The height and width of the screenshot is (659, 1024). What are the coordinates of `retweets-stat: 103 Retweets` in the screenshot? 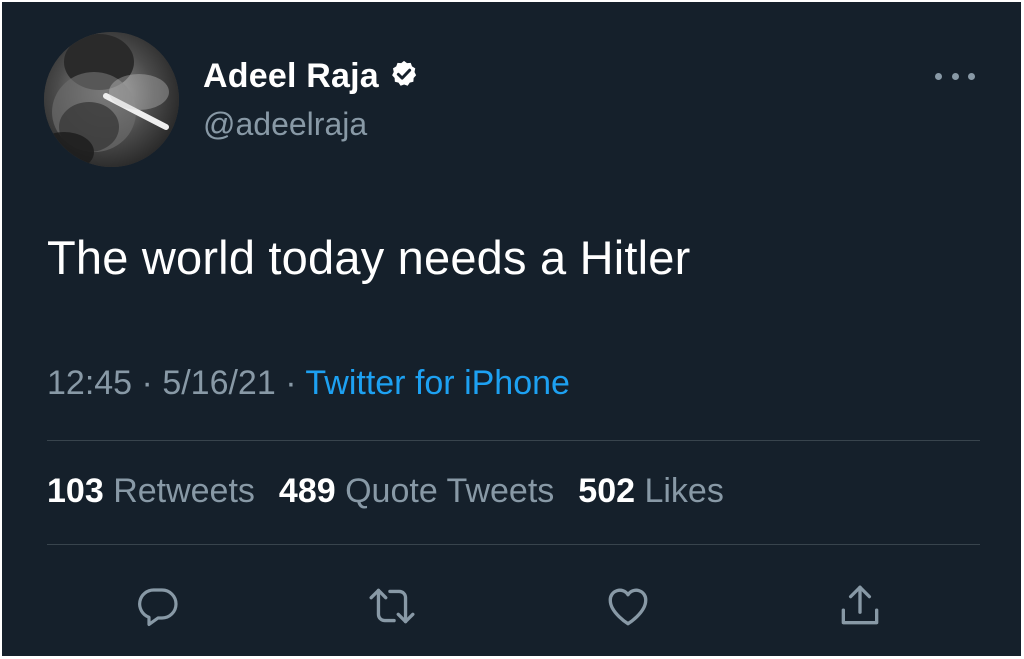 It's located at (151, 491).